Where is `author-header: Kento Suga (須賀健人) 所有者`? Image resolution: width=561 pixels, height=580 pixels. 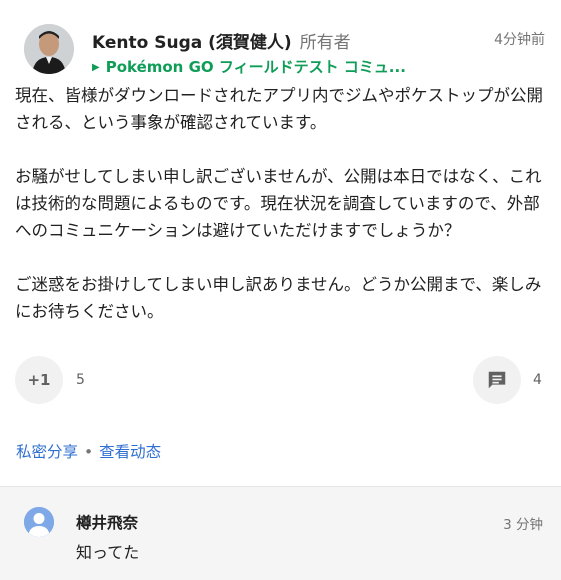 author-header: Kento Suga (須賀健人) 所有者 is located at coordinates (221, 40).